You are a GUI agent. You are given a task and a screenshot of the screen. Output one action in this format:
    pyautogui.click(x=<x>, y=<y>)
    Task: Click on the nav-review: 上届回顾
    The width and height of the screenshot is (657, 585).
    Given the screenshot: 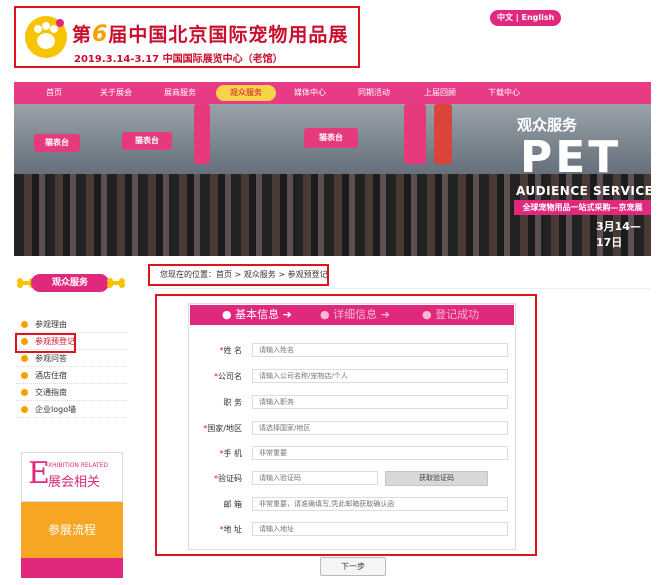 What is the action you would take?
    pyautogui.click(x=440, y=93)
    